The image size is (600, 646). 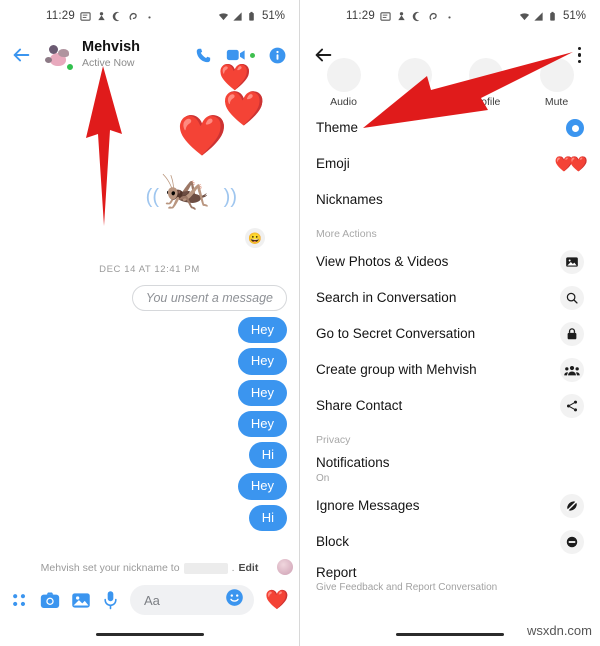 I want to click on privacy-header: Privacy, so click(x=333, y=440).